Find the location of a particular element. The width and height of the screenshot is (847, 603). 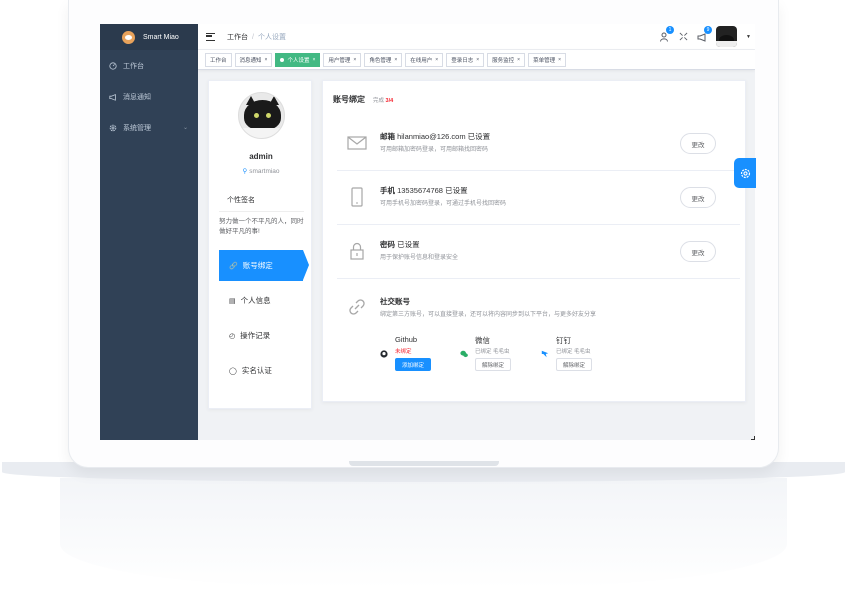

settings-button is located at coordinates (745, 173).